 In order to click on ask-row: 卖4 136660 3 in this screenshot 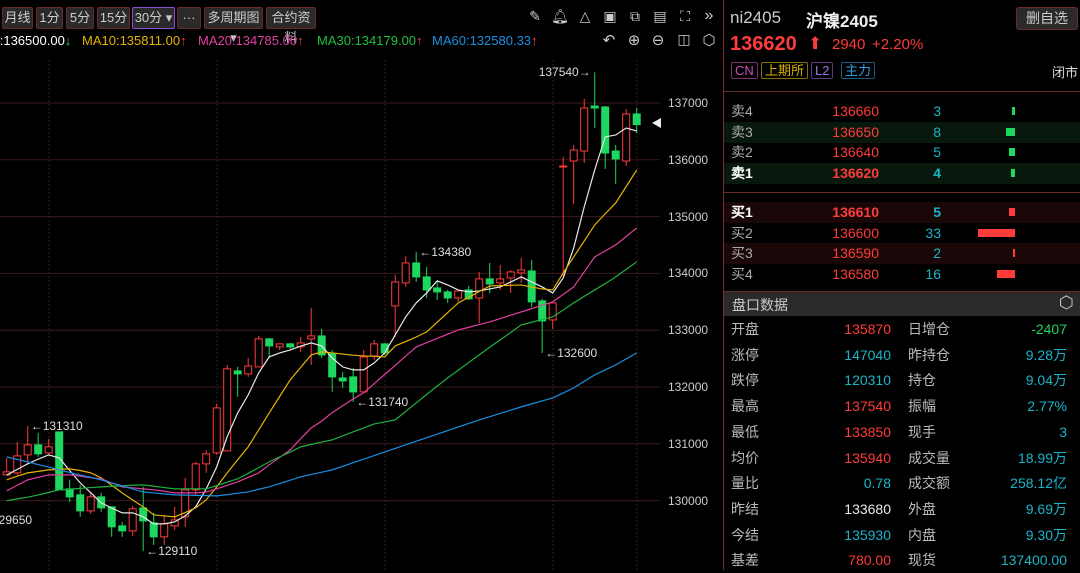, I will do `click(902, 111)`.